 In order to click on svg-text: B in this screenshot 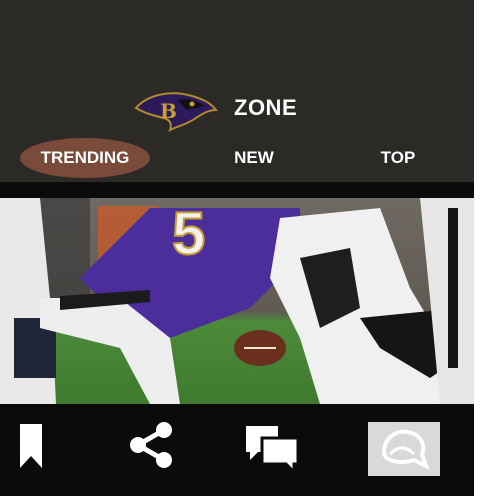, I will do `click(168, 111)`.